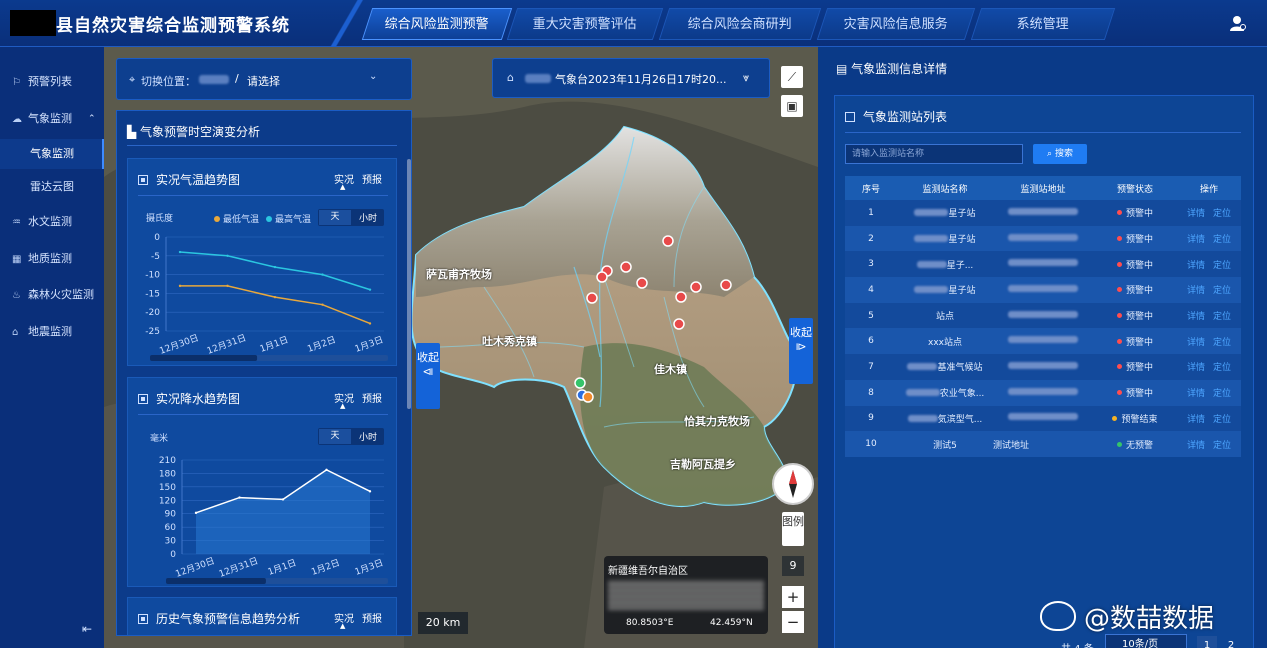 This screenshot has width=1267, height=648. What do you see at coordinates (746, 78) in the screenshot?
I see `double-chevron-down-icon: ⩔` at bounding box center [746, 78].